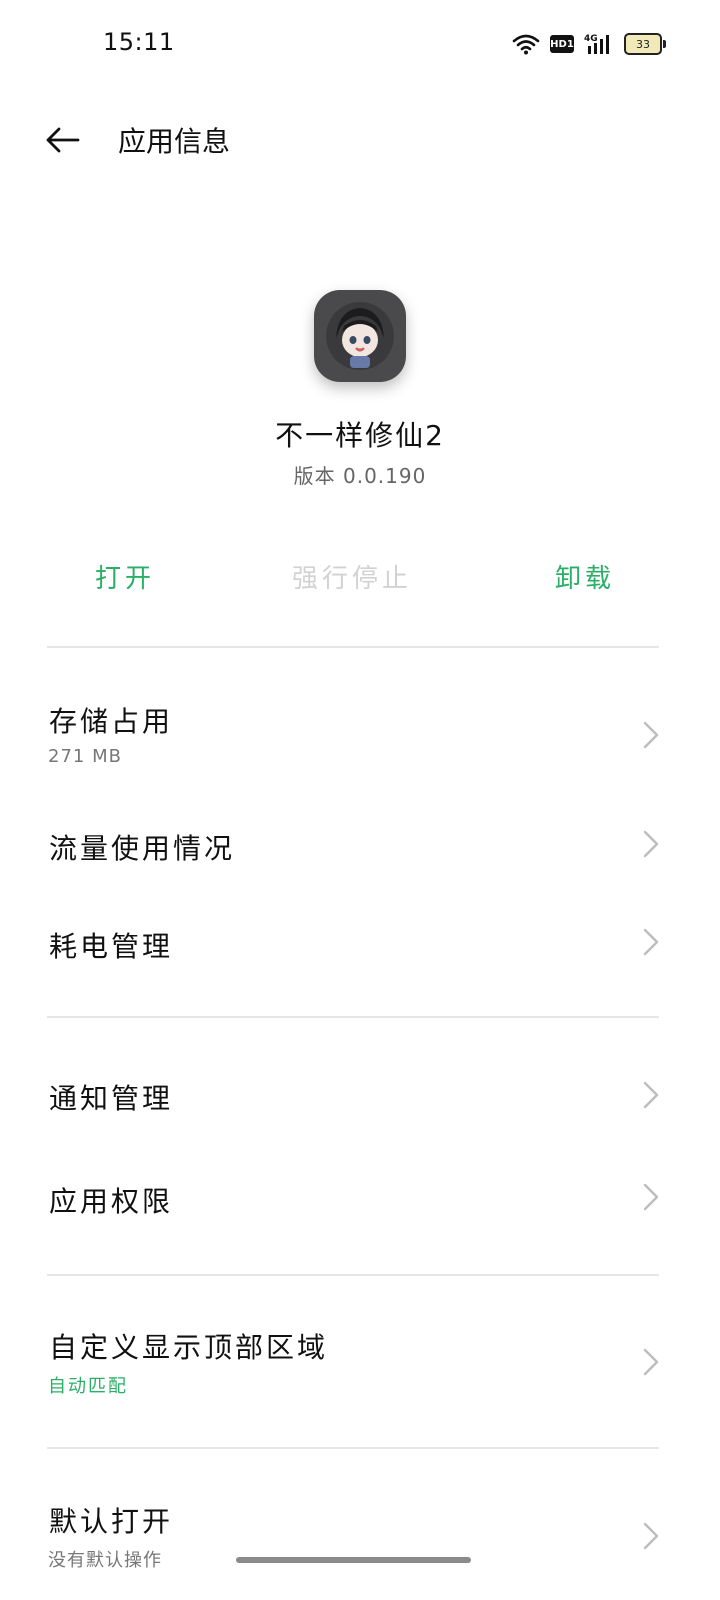  I want to click on item-title: 流量使用情况, so click(142, 848).